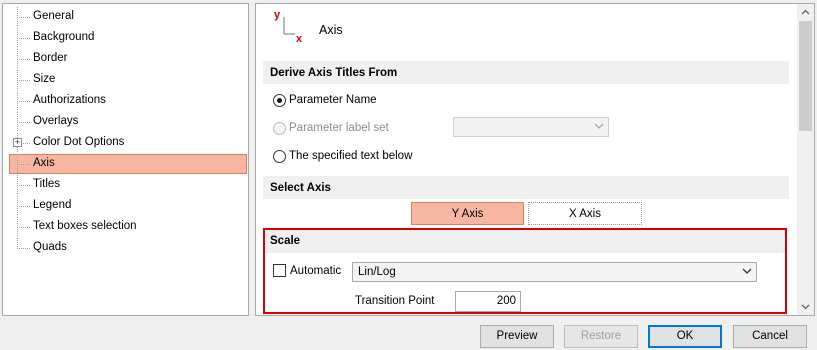 The width and height of the screenshot is (817, 350). What do you see at coordinates (554, 272) in the screenshot?
I see `scale-type-dropdown: Lin/Log` at bounding box center [554, 272].